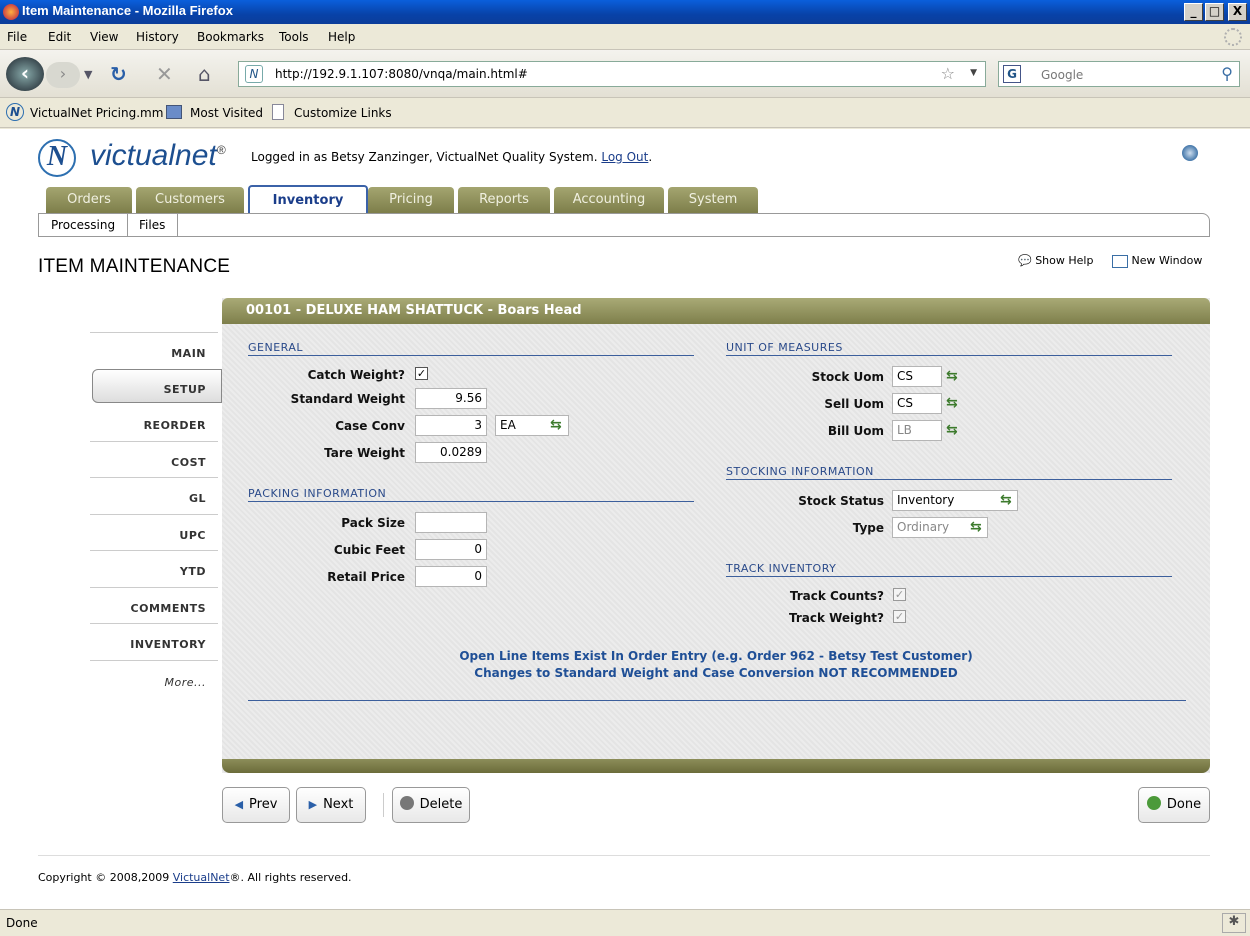 The width and height of the screenshot is (1250, 936). What do you see at coordinates (83, 225) in the screenshot?
I see `subnav-processing: Processing` at bounding box center [83, 225].